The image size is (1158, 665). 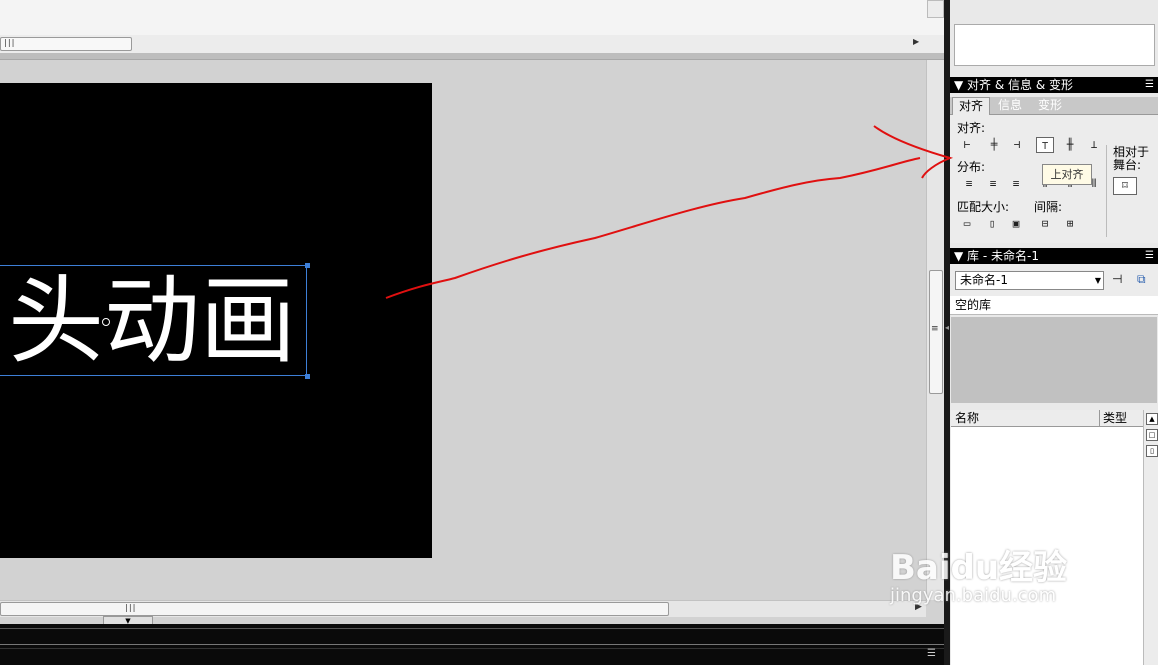 I want to click on annotation-arrowhead, so click(x=913, y=152).